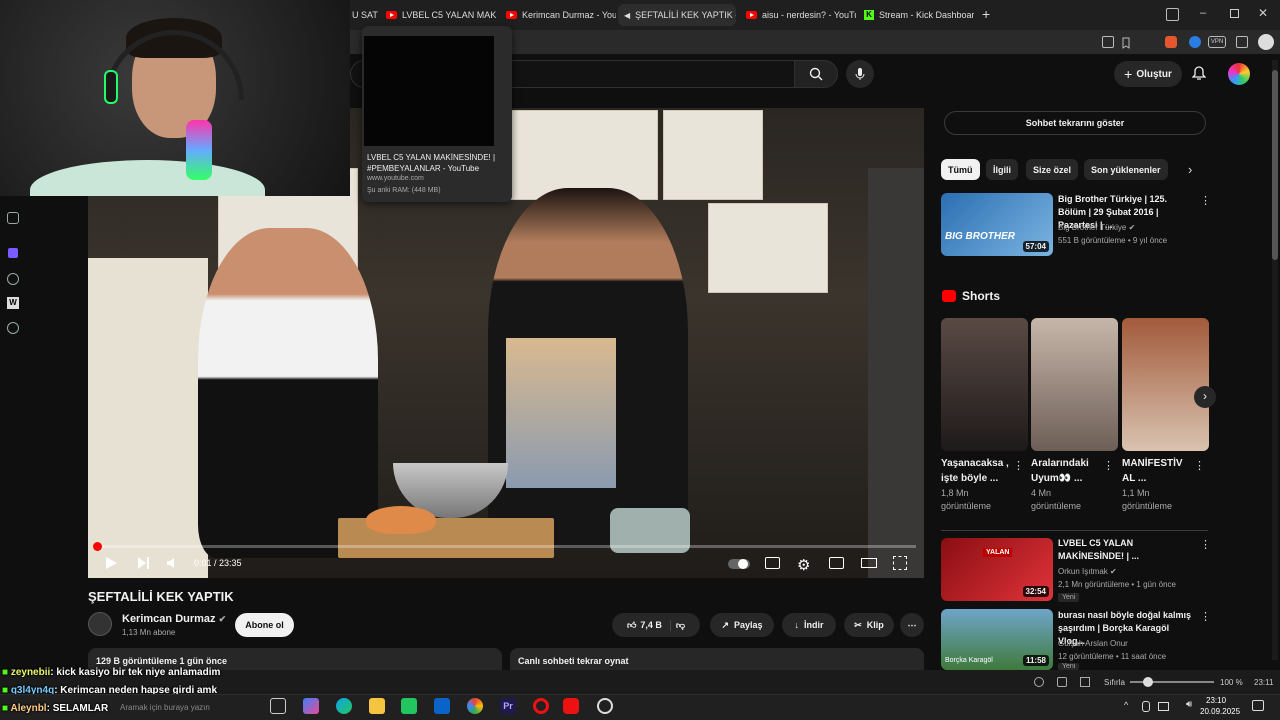 The width and height of the screenshot is (1280, 720). Describe the element at coordinates (1002, 169) in the screenshot. I see `chip-related: İlgili` at that location.